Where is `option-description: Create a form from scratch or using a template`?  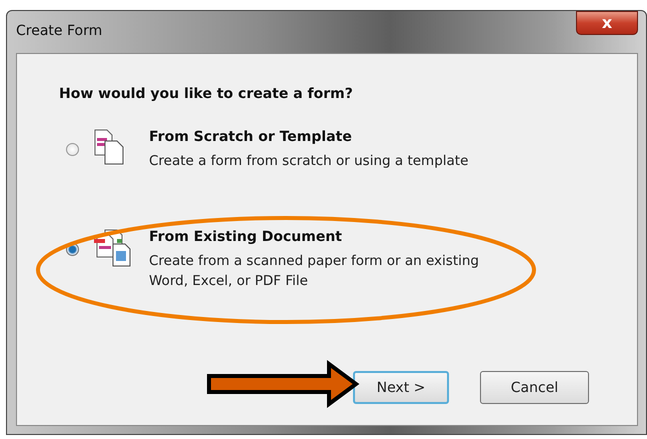
option-description: Create a form from scratch or using a template is located at coordinates (308, 161).